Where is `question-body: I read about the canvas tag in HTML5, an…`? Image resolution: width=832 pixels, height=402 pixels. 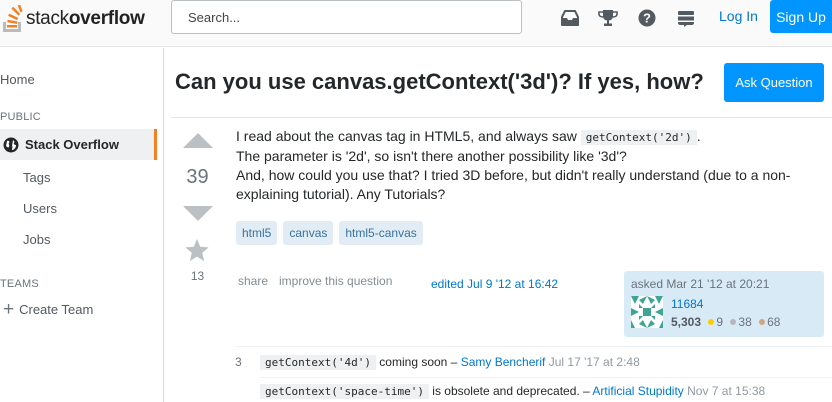
question-body: I read about the canvas tag in HTML5, an… is located at coordinates (534, 165).